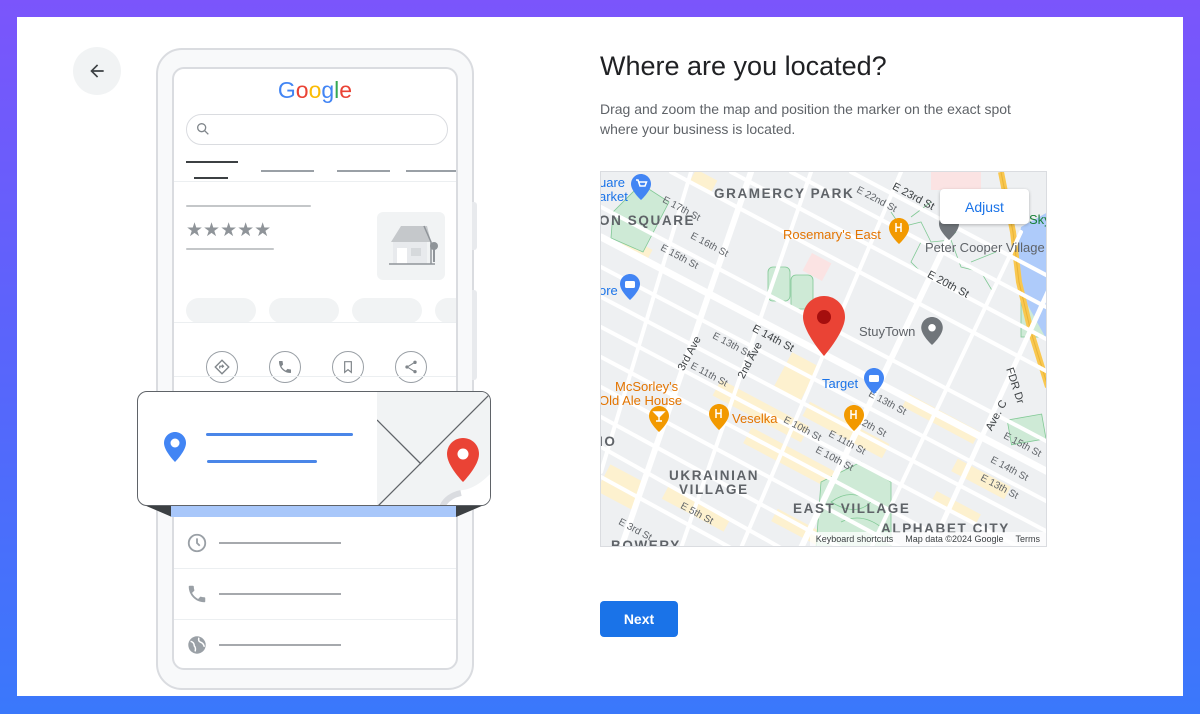 Image resolution: width=1200 pixels, height=714 pixels. What do you see at coordinates (614, 196) in the screenshot?
I see `poi-label: arket` at bounding box center [614, 196].